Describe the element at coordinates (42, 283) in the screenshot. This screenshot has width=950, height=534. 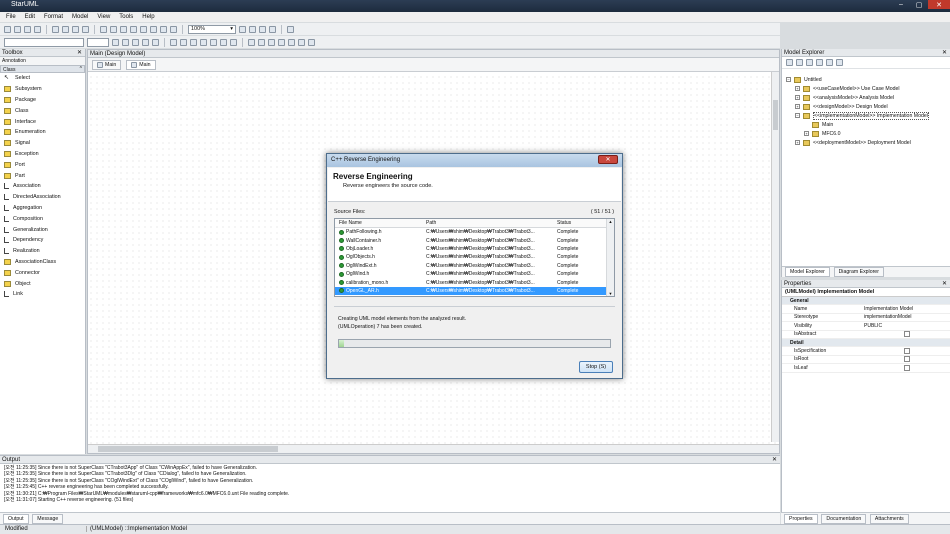
I see `tool-object: Object` at that location.